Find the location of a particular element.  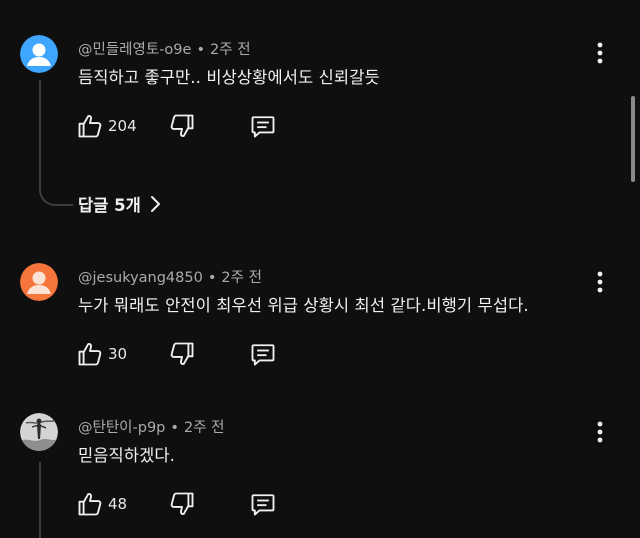

comment-meta: @jesukyang4850 • 2주 전 is located at coordinates (170, 276).